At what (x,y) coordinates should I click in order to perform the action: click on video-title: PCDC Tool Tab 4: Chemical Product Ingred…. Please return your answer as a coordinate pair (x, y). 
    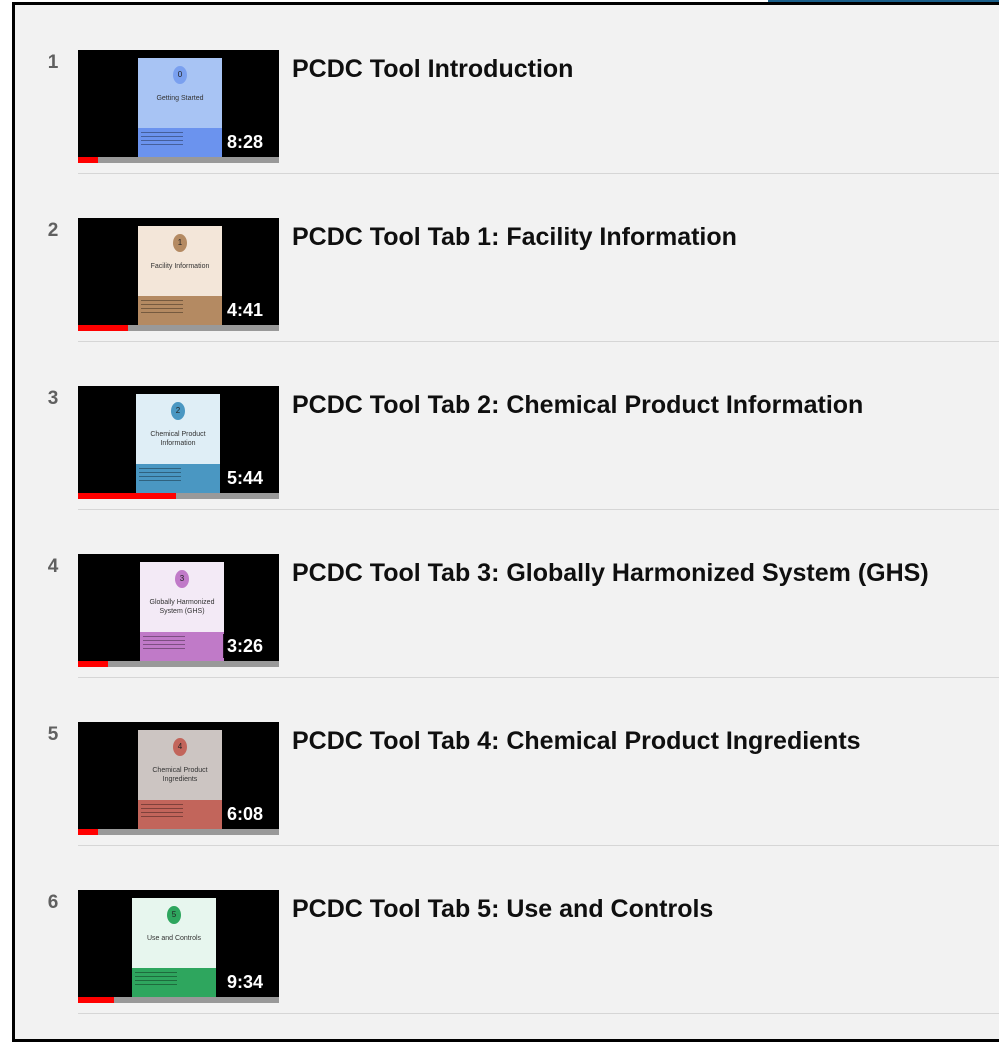
    Looking at the image, I should click on (576, 741).